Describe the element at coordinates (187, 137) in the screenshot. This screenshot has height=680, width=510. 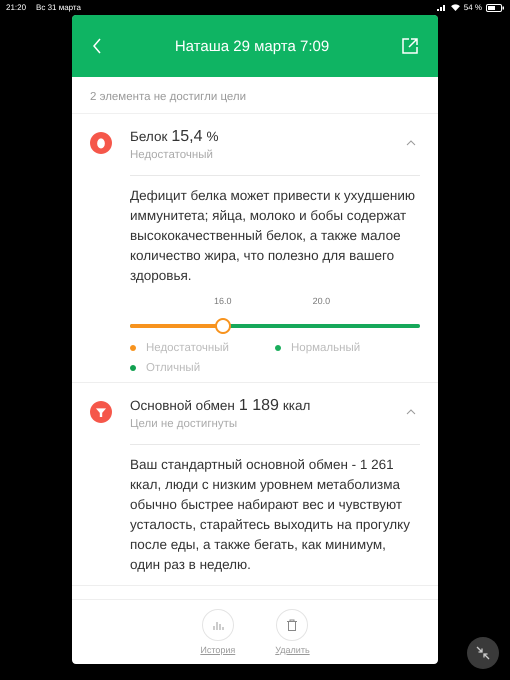
I see `metric-value: 15,4` at that location.